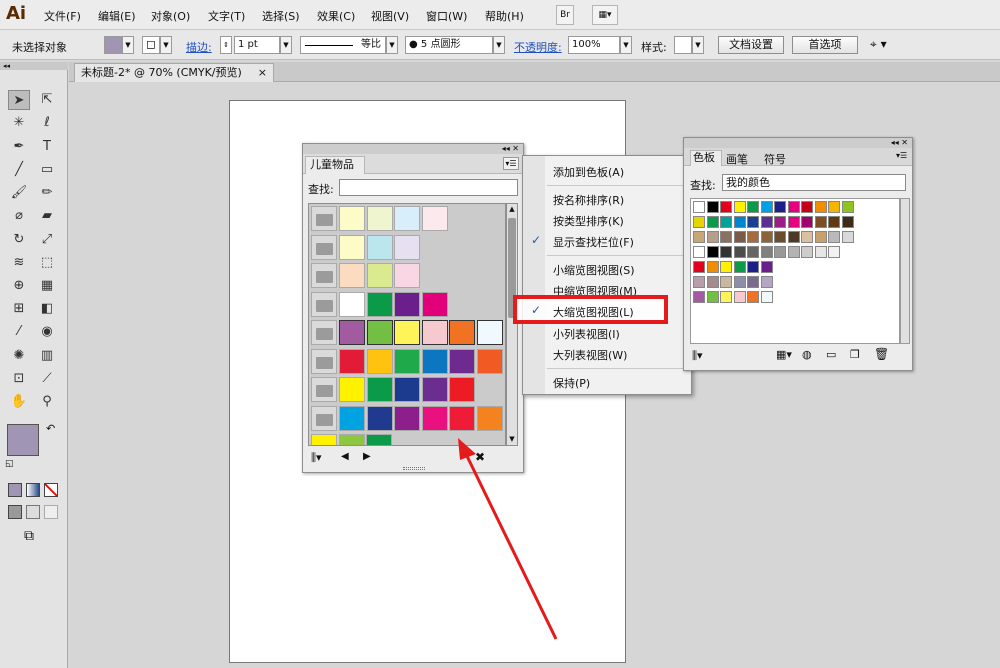 This screenshot has height=668, width=1000. I want to click on menu-item-sort-by-name: 按名称排序(R), so click(588, 200).